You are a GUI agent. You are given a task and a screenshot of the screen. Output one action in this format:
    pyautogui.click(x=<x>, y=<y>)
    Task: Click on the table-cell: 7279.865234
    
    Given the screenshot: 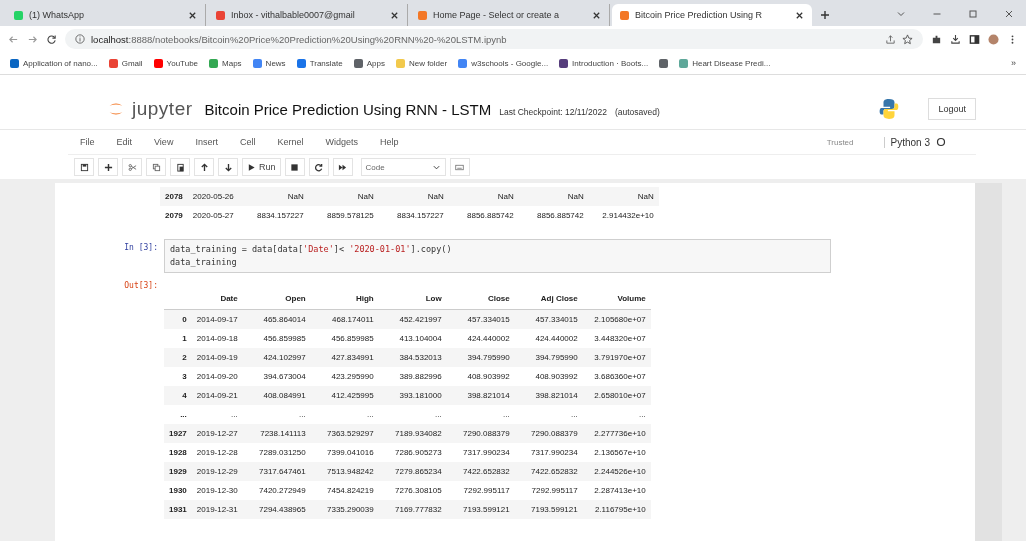 What is the action you would take?
    pyautogui.click(x=412, y=471)
    